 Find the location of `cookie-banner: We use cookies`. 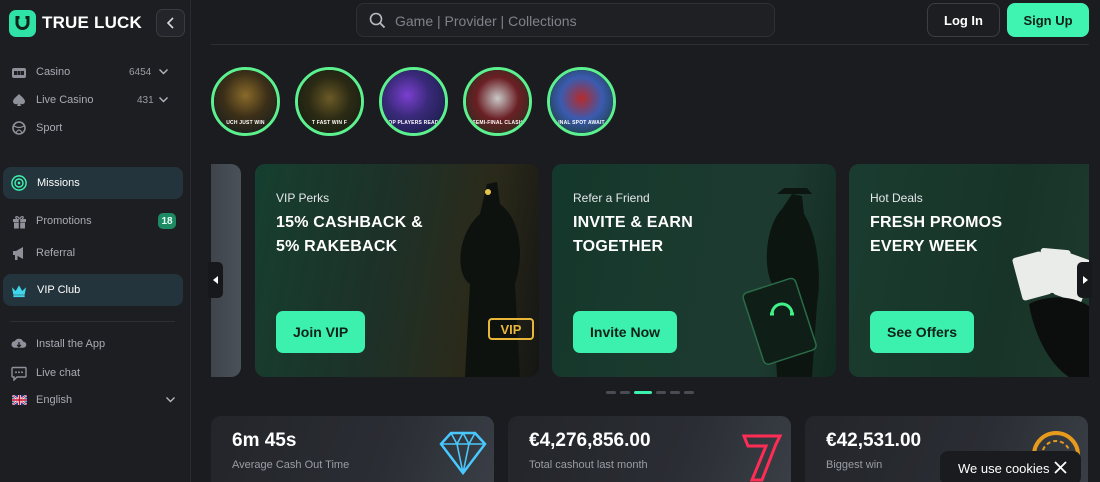

cookie-banner: We use cookies is located at coordinates (1010, 466).